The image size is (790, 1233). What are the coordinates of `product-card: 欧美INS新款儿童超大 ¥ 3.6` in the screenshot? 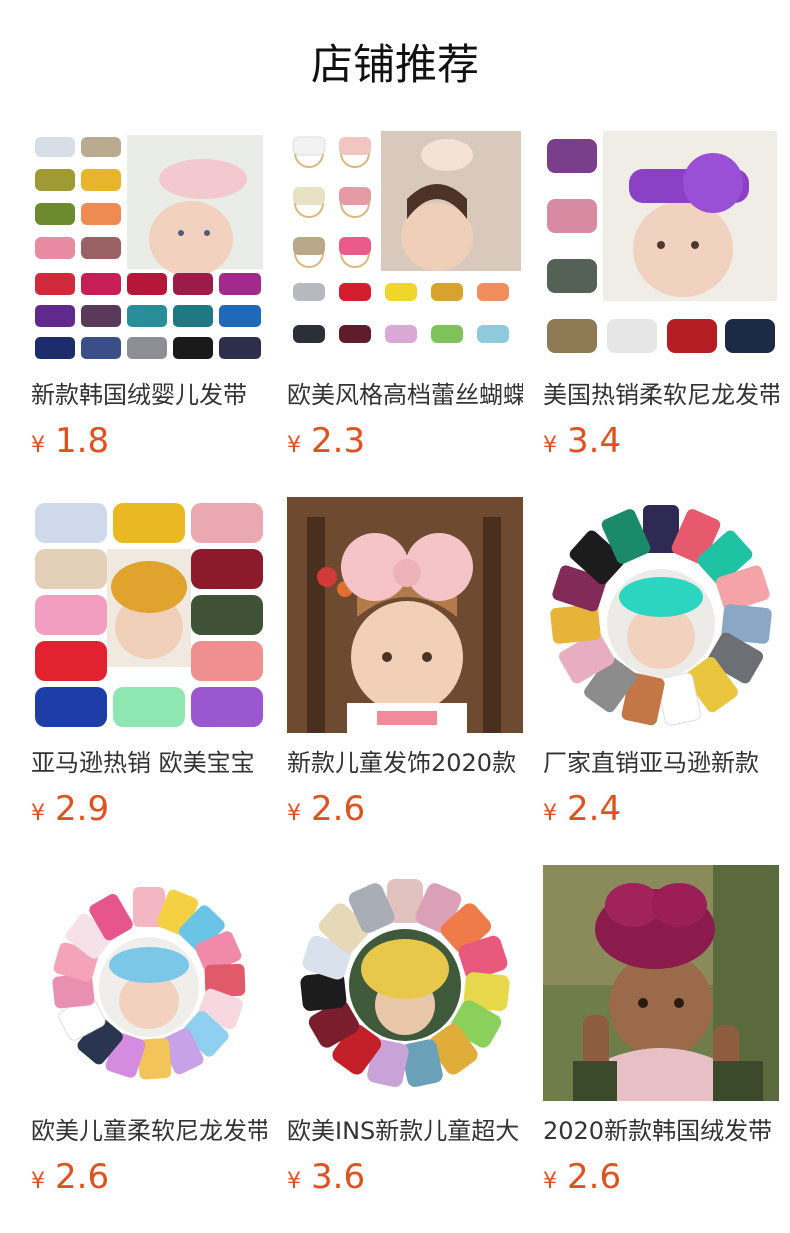 It's located at (405, 1049).